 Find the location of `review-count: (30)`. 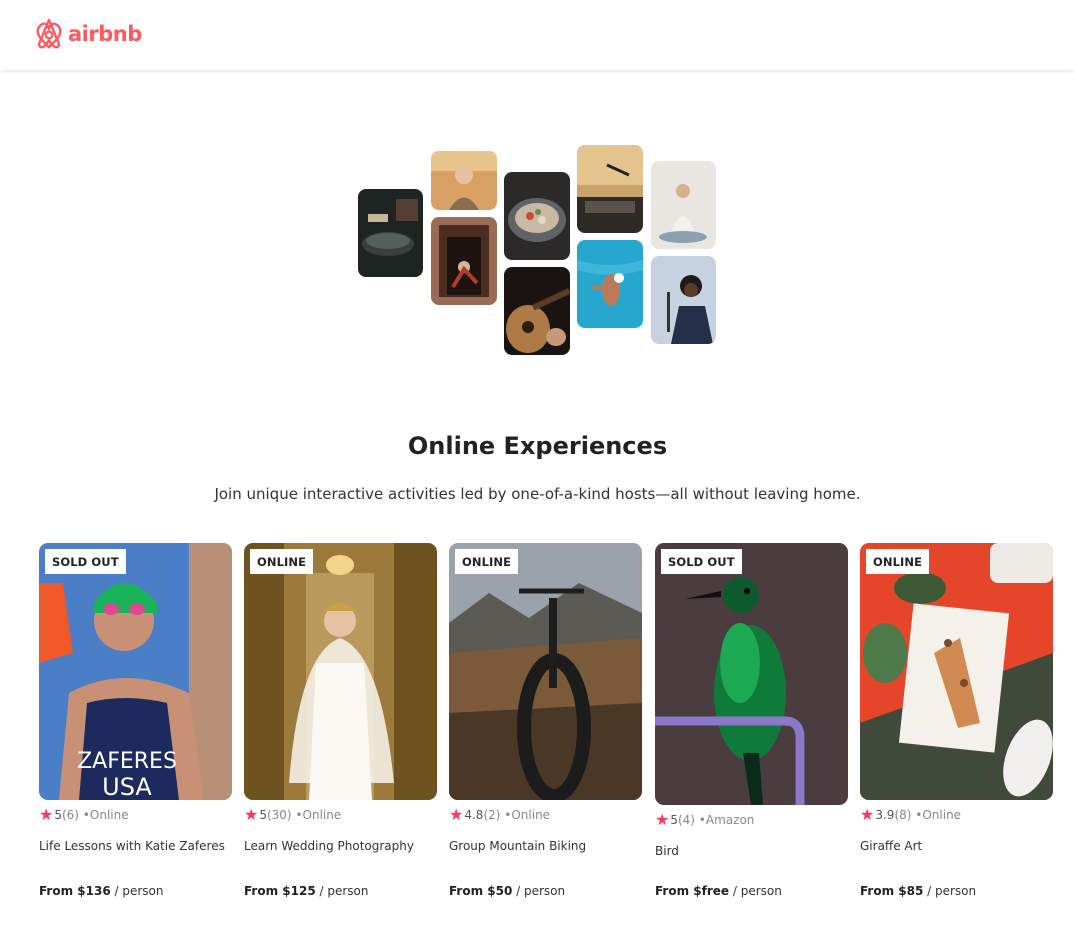

review-count: (30) is located at coordinates (279, 815).